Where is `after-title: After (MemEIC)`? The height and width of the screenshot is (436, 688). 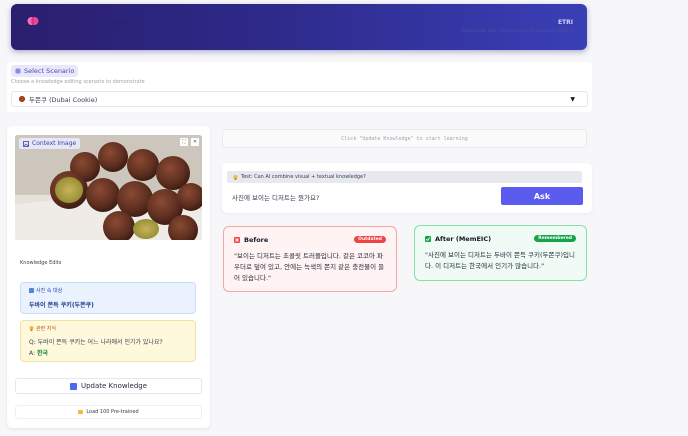
after-title: After (MemEIC) is located at coordinates (463, 239).